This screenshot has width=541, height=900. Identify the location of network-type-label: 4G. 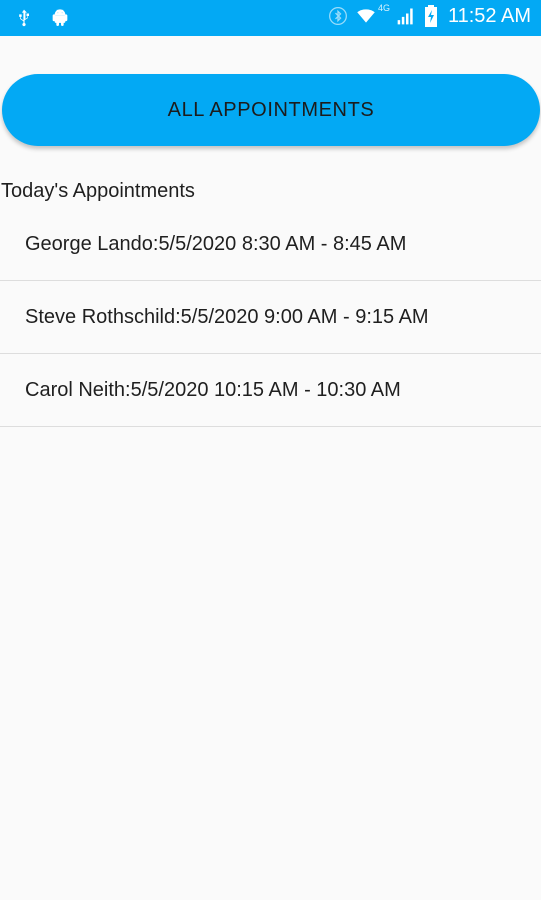
(383, 8).